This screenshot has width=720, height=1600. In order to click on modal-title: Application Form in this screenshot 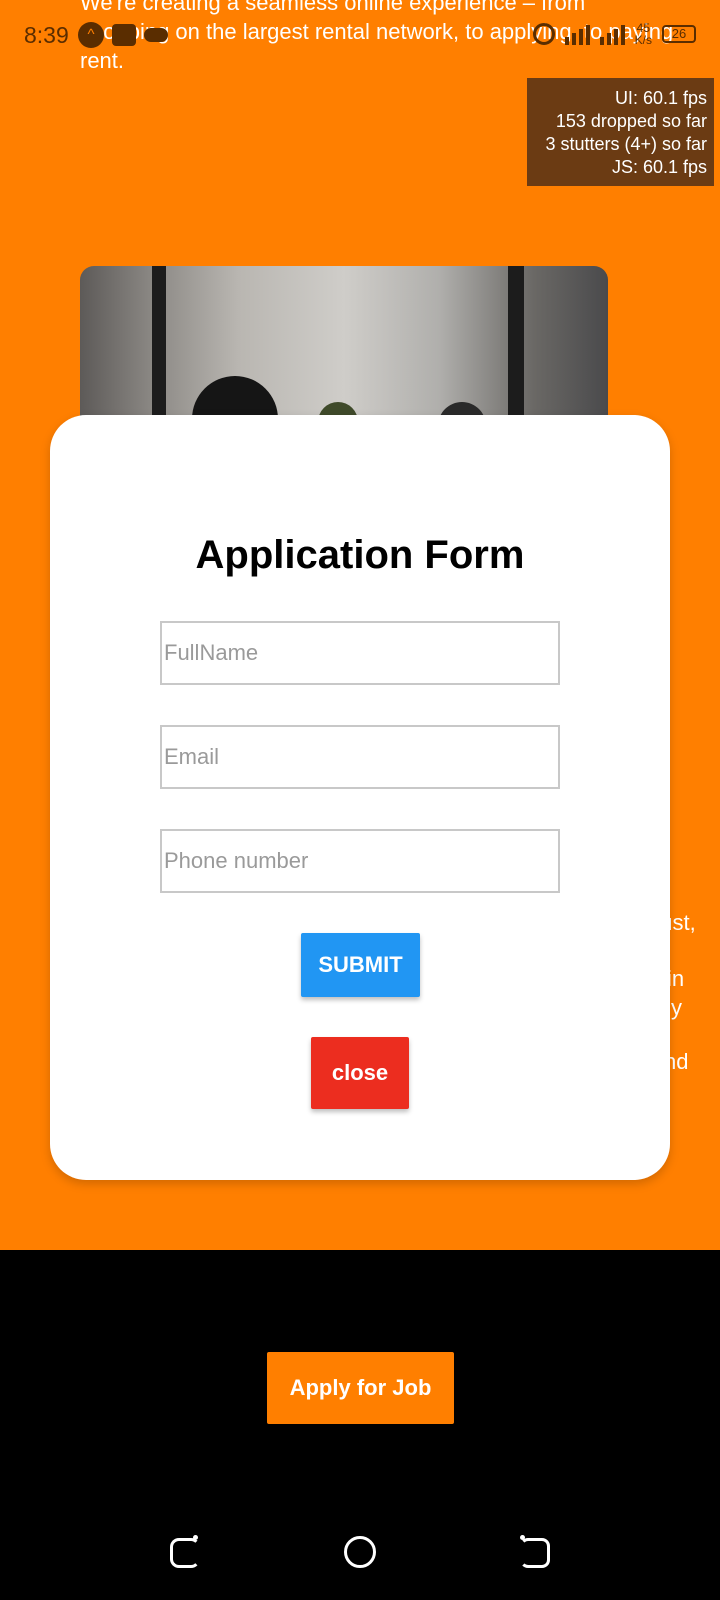, I will do `click(360, 555)`.